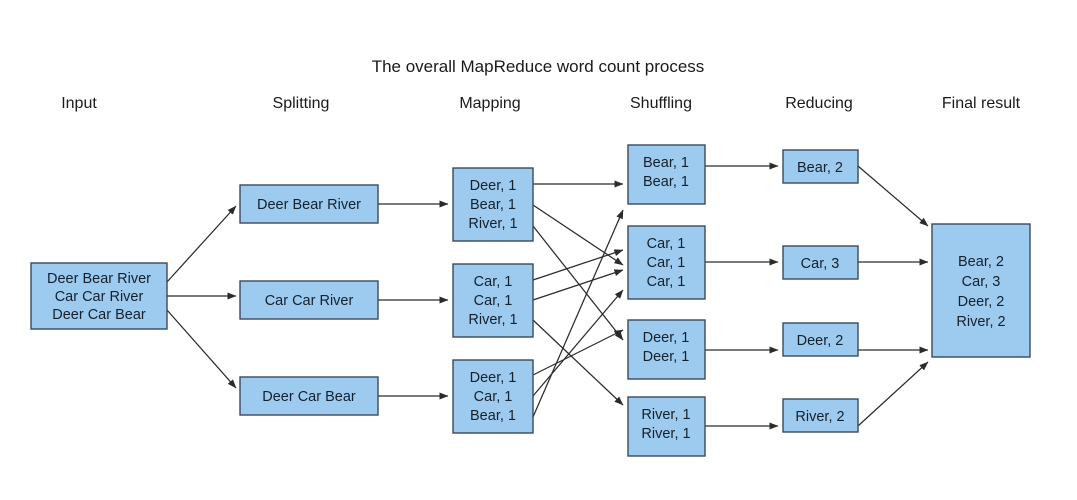  What do you see at coordinates (820, 291) in the screenshot?
I see `stage-reducing: Bear, 2 Car, 3 Deer, 2 River, 2` at bounding box center [820, 291].